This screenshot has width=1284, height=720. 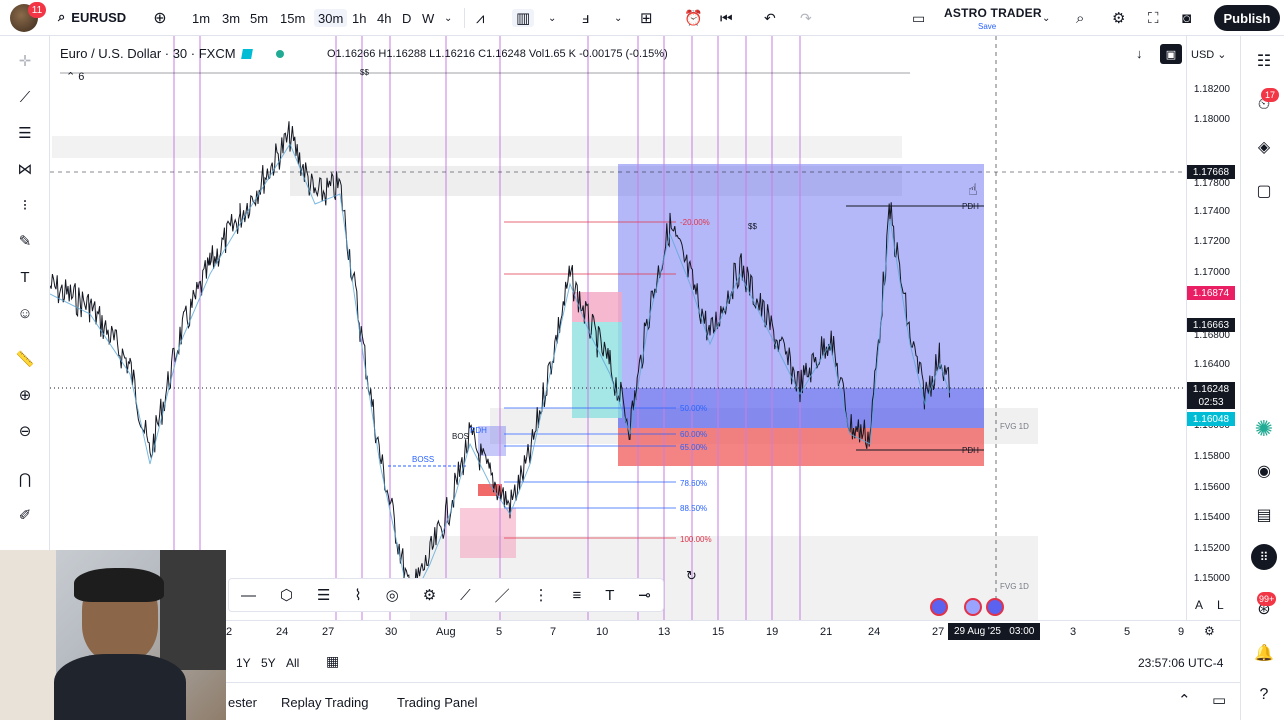 I want to click on chart-legend: Euro / U.S. Dollar · 30 · FXCM, so click(x=172, y=53).